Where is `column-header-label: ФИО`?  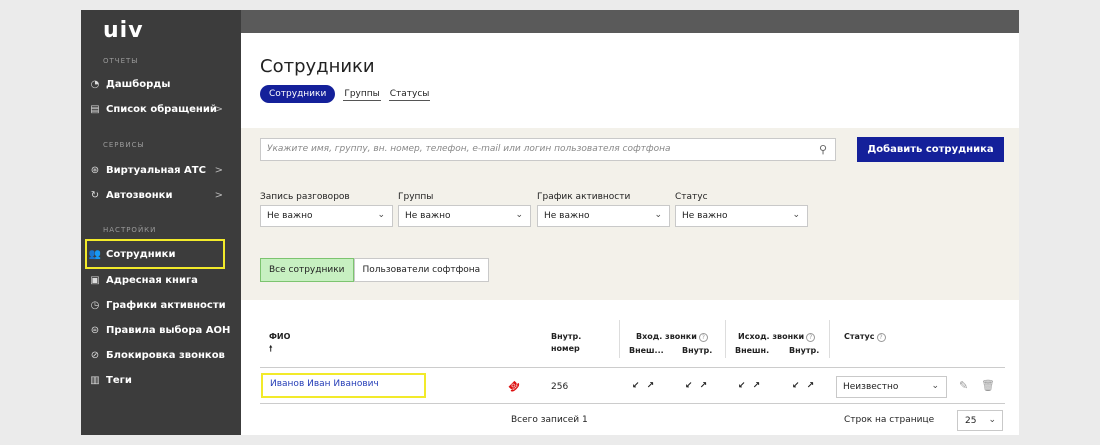 column-header-label: ФИО is located at coordinates (280, 336).